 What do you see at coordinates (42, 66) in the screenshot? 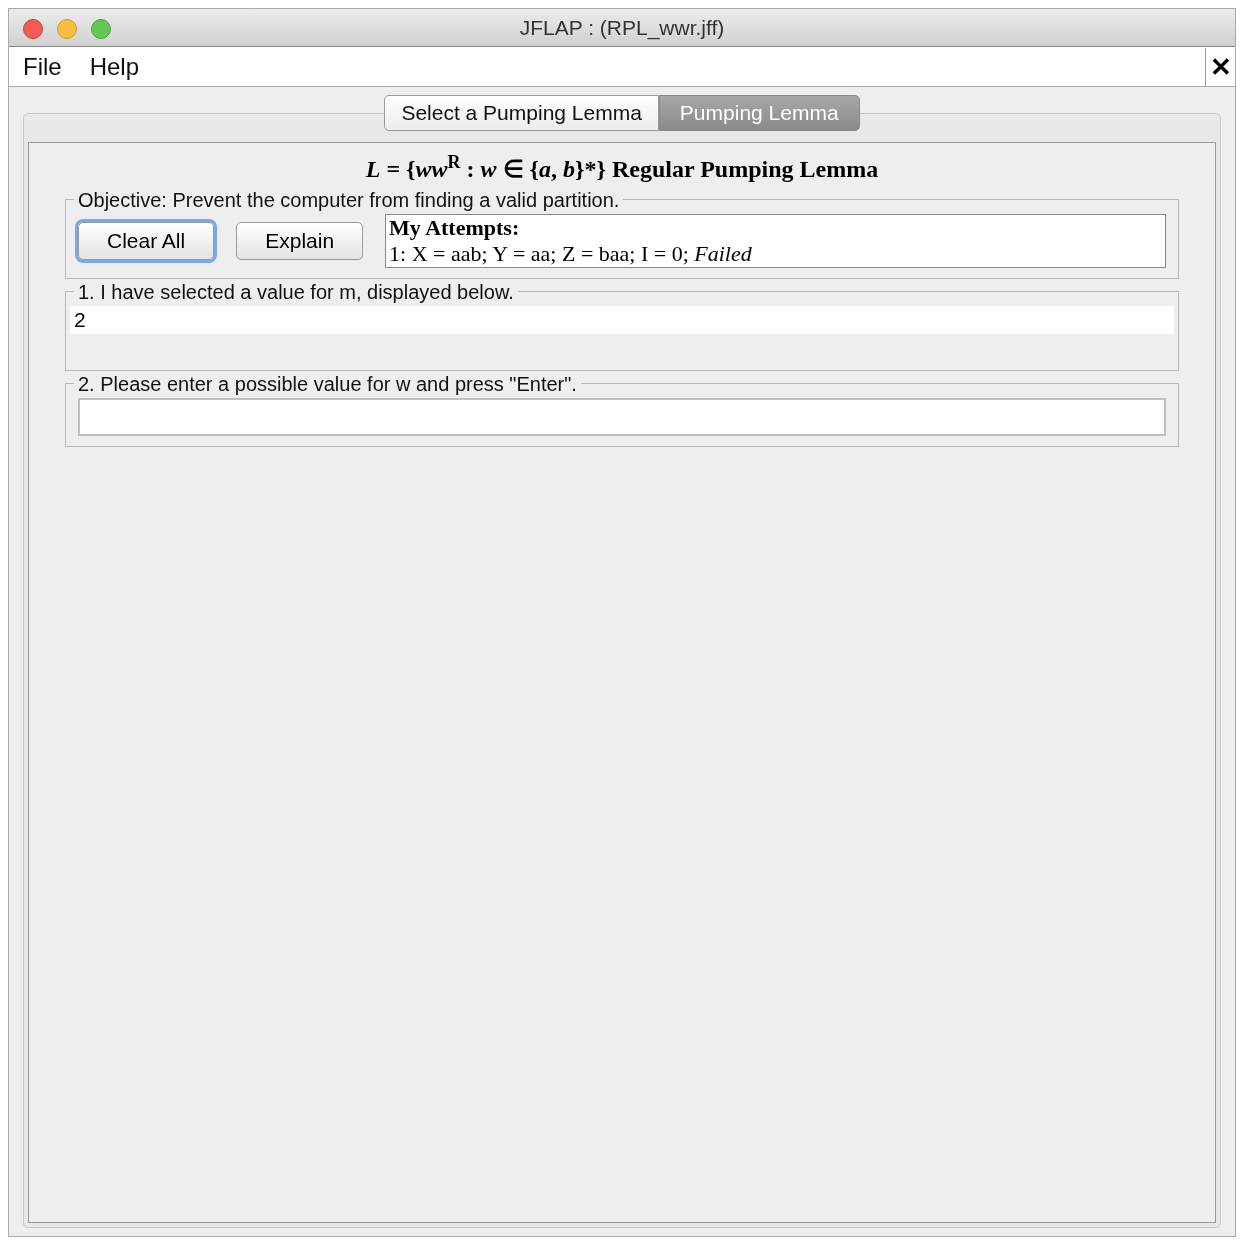
I see `menu-item: File` at bounding box center [42, 66].